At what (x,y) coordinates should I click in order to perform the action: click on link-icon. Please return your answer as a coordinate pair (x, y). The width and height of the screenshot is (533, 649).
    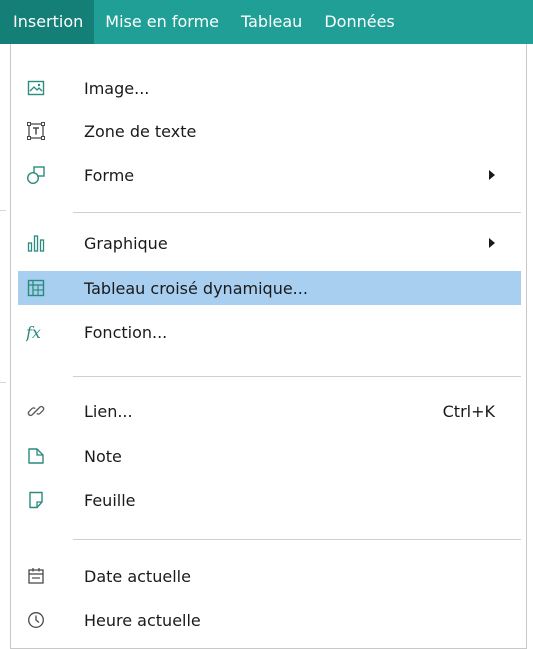
    Looking at the image, I should click on (36, 411).